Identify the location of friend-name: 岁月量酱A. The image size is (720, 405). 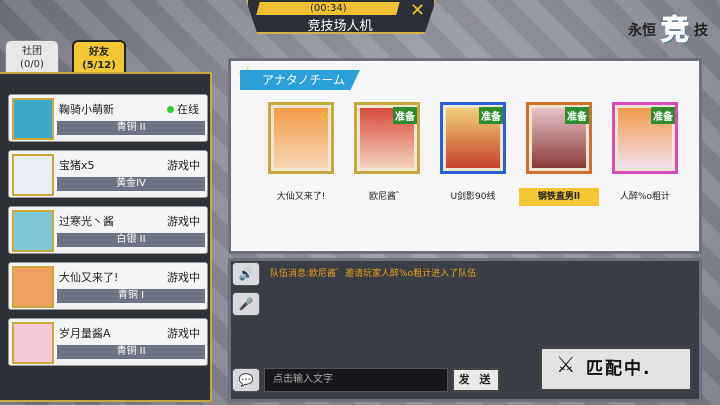
(85, 333).